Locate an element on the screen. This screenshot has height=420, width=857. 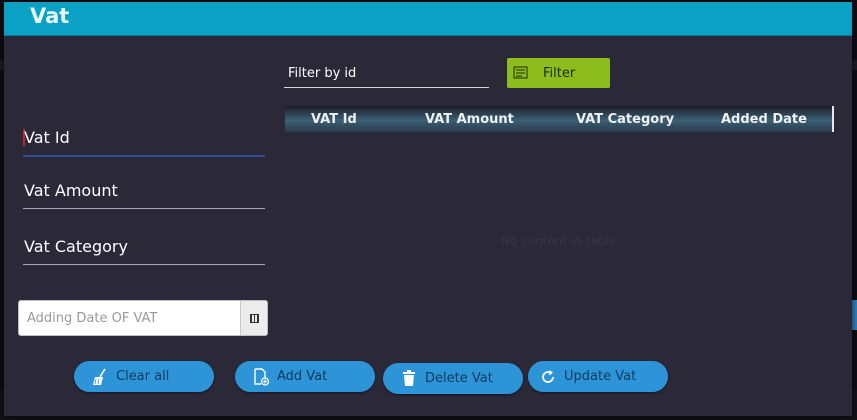
clear-all-label: Clear all is located at coordinates (143, 376).